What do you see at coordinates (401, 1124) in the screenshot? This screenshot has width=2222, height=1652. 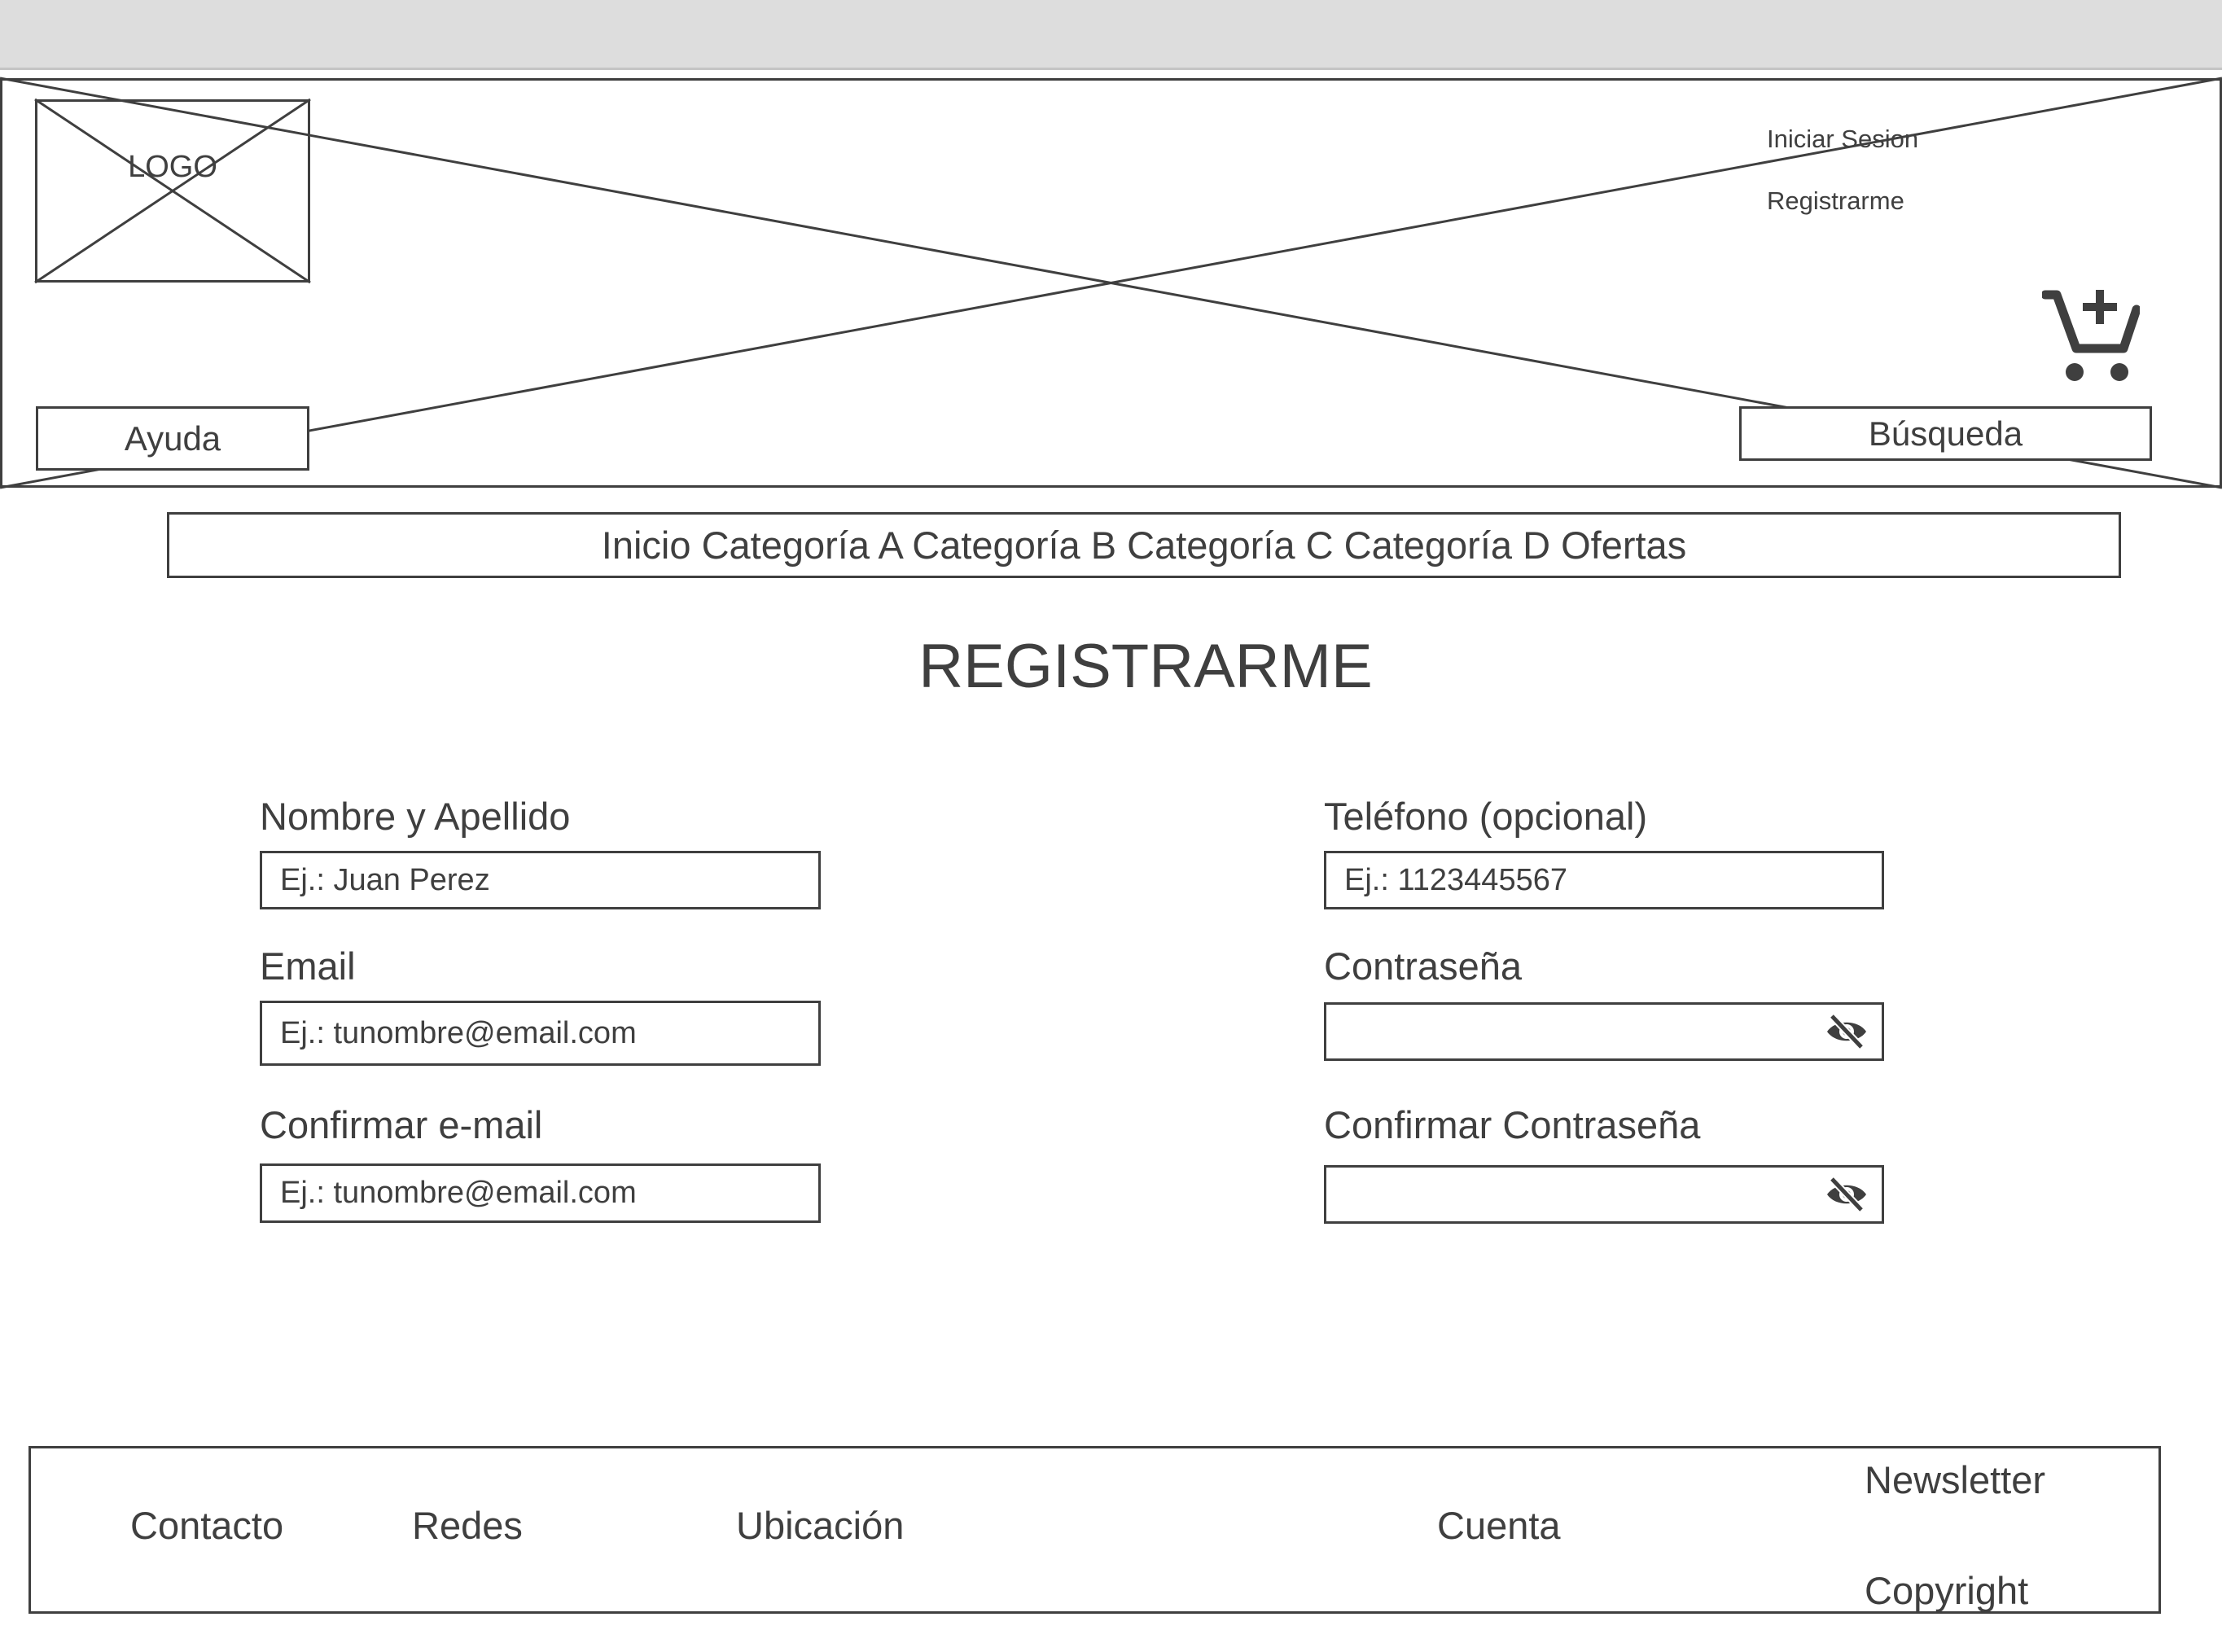 I see `confirm-email-label: Confirmar e-mail` at bounding box center [401, 1124].